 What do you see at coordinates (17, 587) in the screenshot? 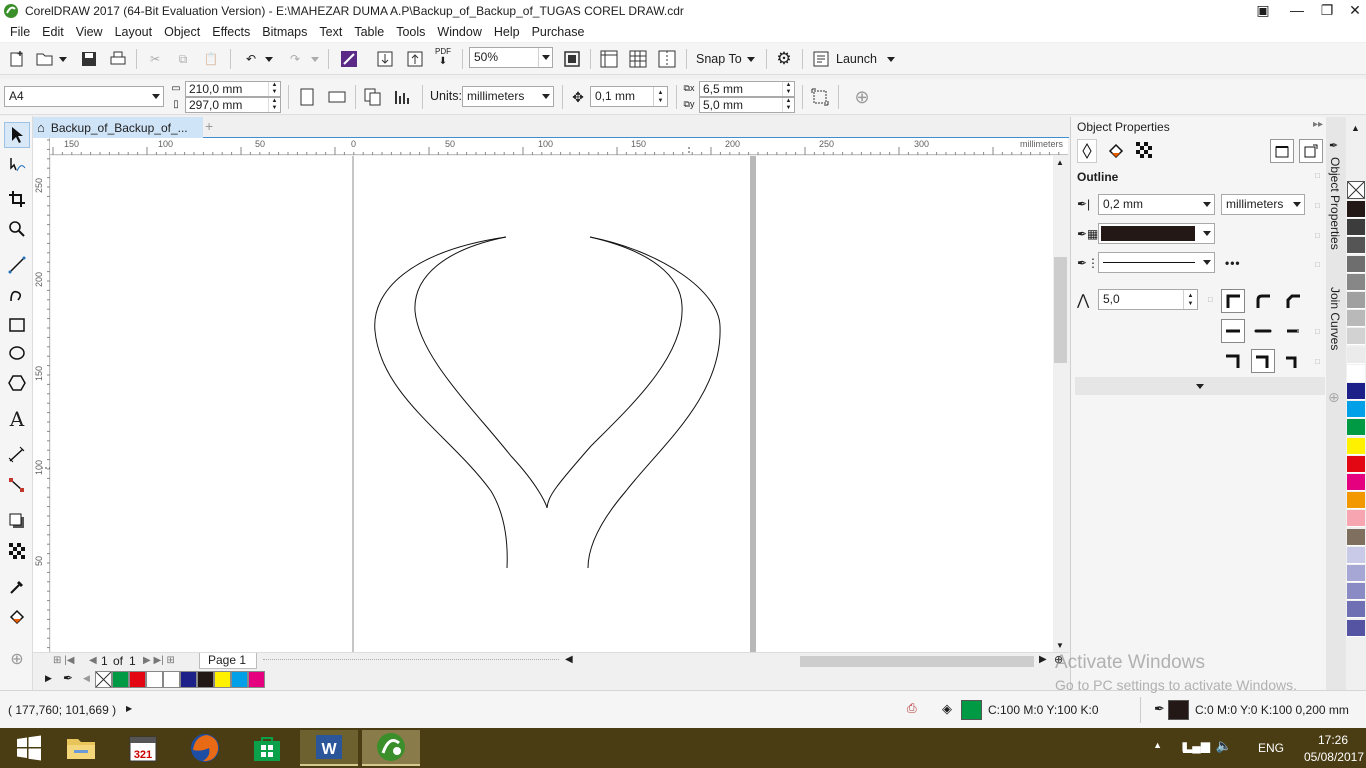
I see `color-eyedropper-tool-icon` at bounding box center [17, 587].